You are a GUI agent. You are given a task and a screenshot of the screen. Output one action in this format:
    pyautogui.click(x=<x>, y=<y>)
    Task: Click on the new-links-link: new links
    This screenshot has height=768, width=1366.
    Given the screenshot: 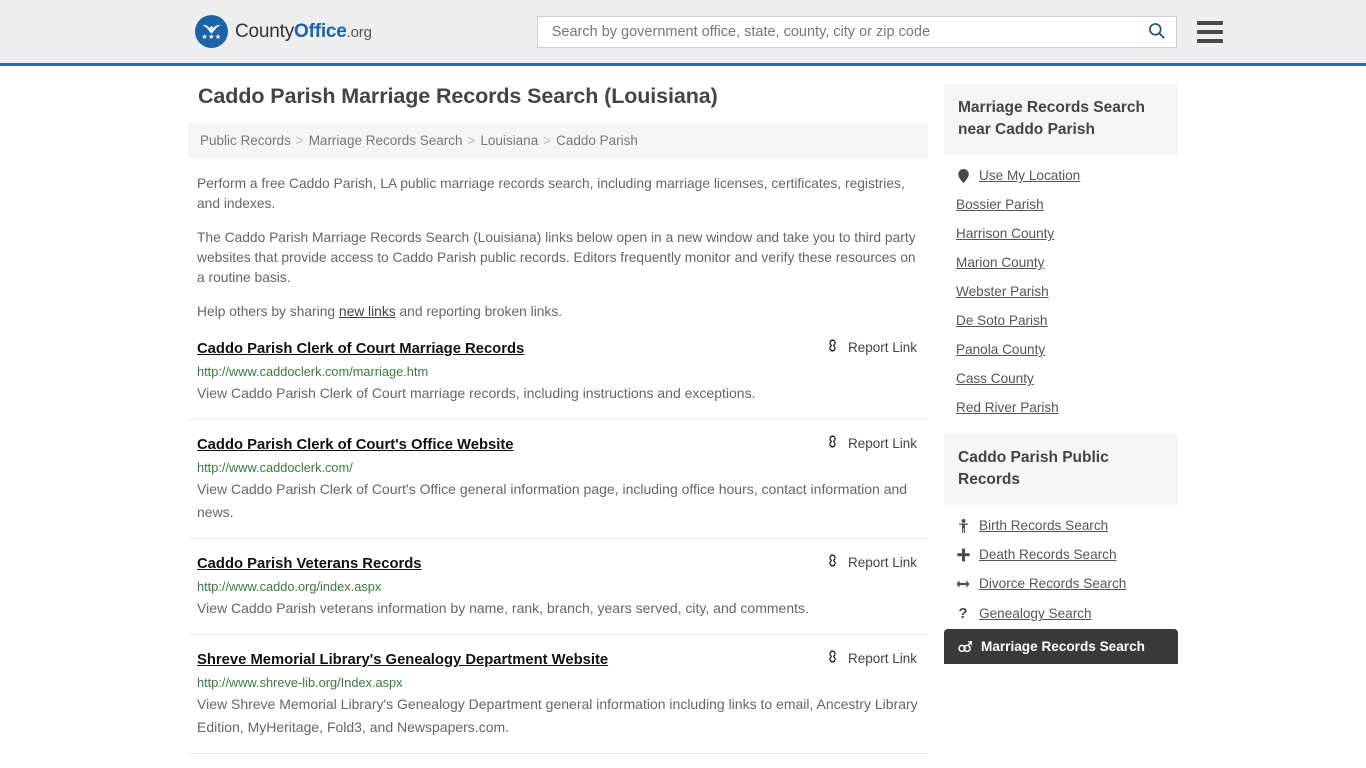 What is the action you would take?
    pyautogui.click(x=367, y=311)
    